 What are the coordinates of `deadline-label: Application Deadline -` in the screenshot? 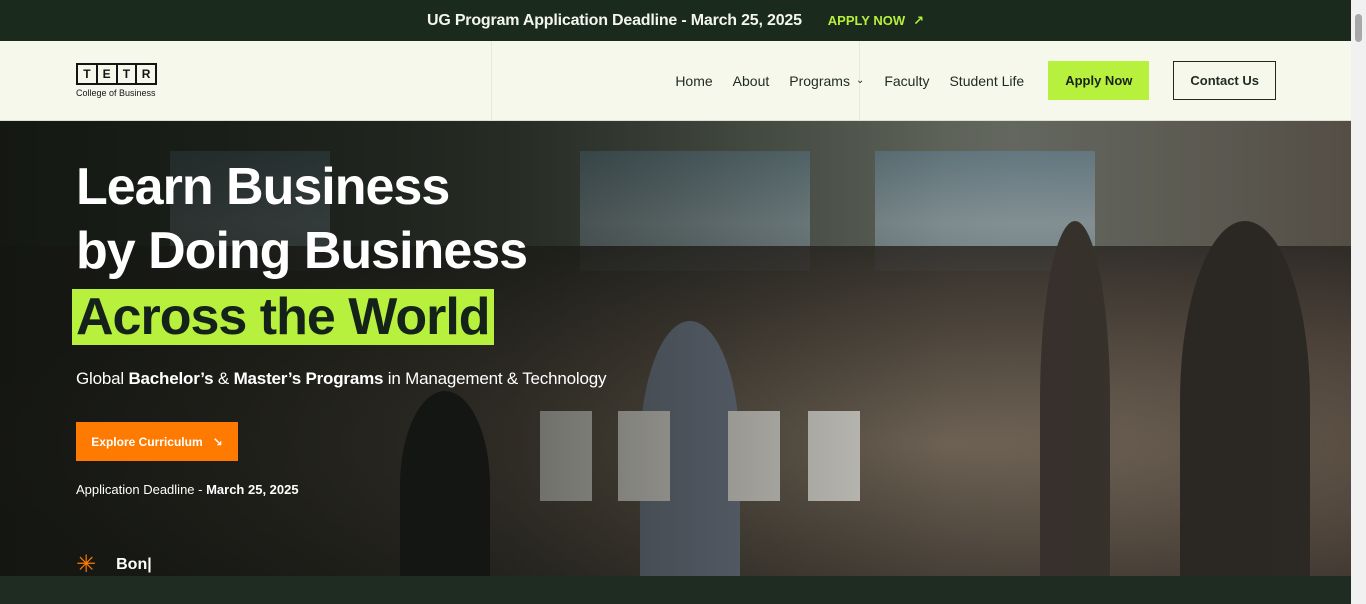 It's located at (141, 489).